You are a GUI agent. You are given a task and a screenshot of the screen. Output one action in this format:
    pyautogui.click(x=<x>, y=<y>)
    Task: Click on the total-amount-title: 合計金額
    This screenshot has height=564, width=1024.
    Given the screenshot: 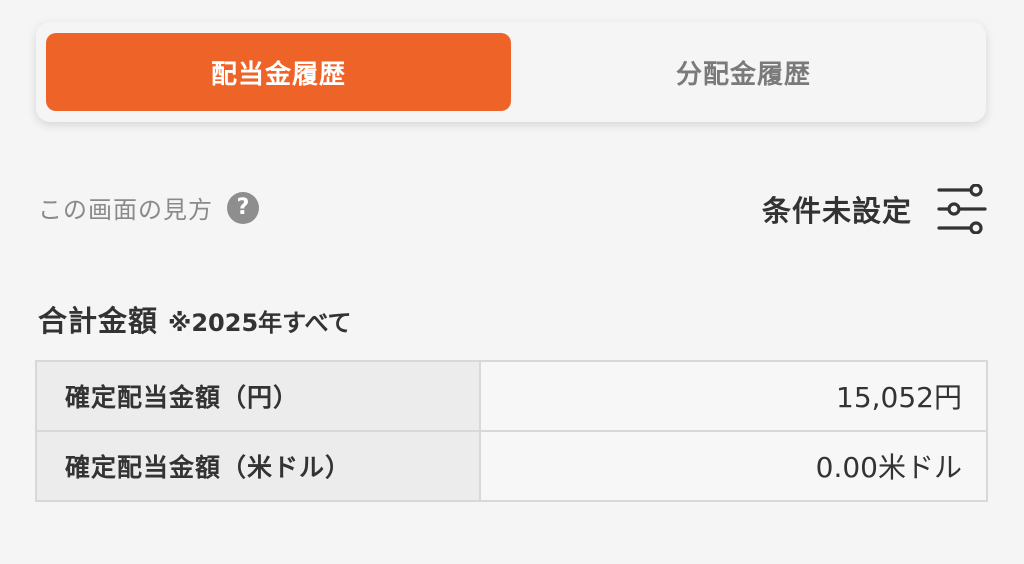 What is the action you would take?
    pyautogui.click(x=98, y=321)
    